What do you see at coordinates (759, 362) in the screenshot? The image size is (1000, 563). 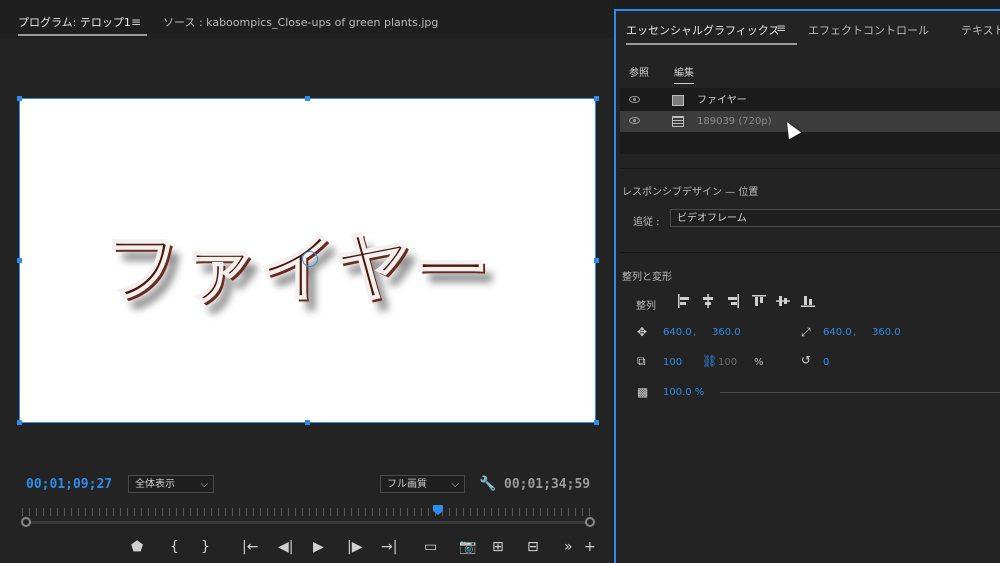 I see `scale-percent: %` at bounding box center [759, 362].